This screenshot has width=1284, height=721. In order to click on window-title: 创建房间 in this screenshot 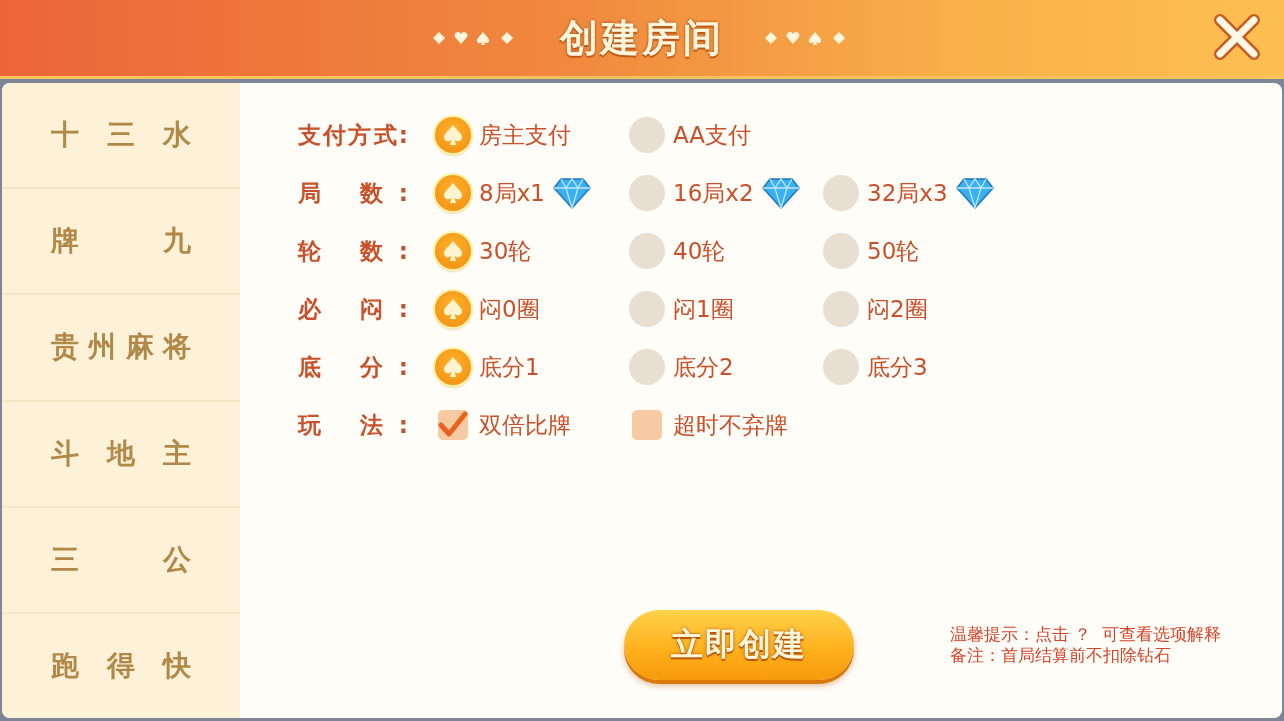, I will do `click(642, 38)`.